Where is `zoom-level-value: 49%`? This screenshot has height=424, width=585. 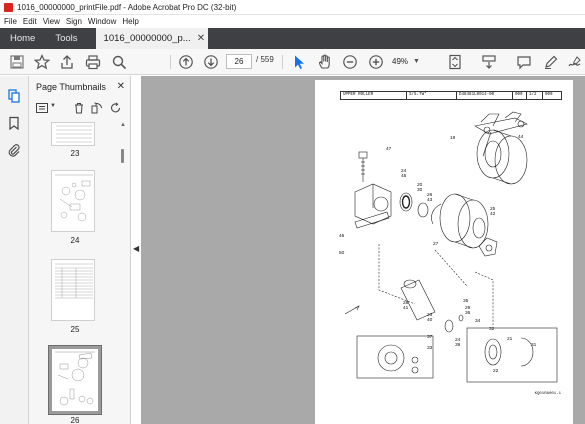
zoom-level-value: 49% is located at coordinates (400, 61).